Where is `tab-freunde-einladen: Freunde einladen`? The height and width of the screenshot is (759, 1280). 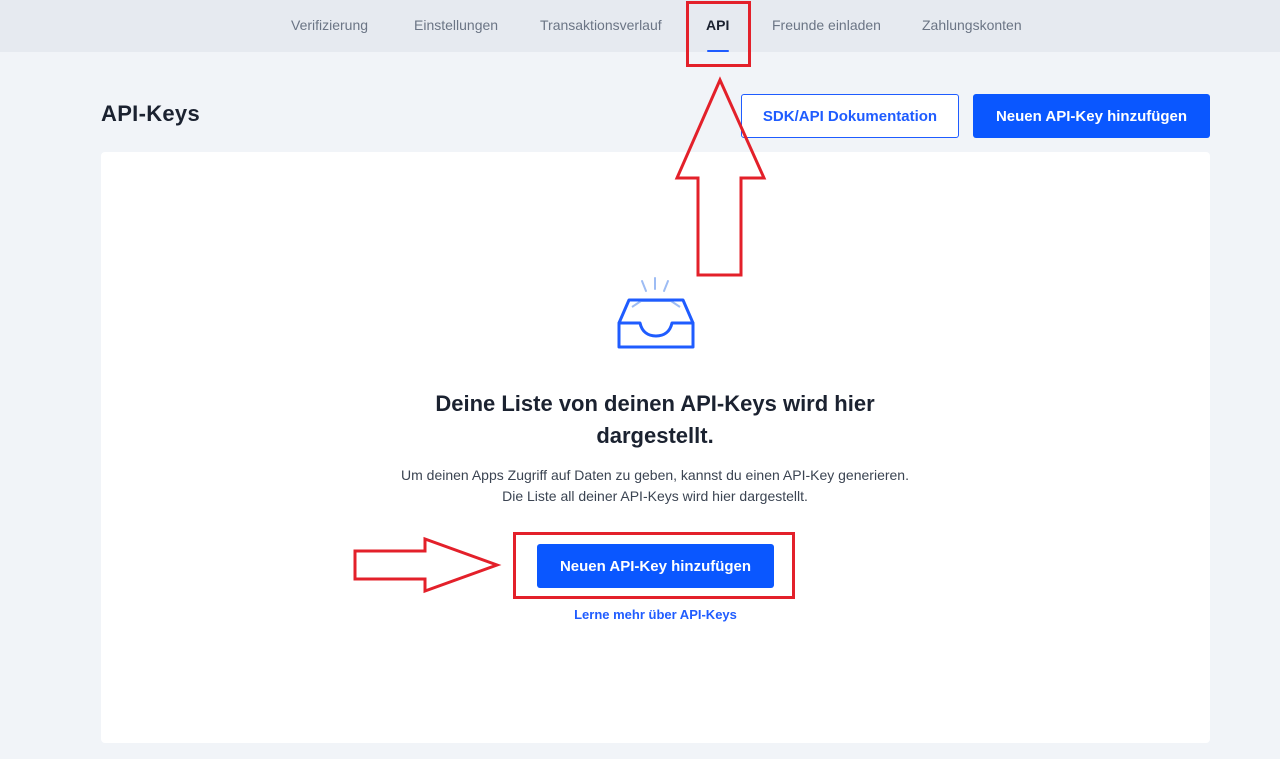 tab-freunde-einladen: Freunde einladen is located at coordinates (826, 26).